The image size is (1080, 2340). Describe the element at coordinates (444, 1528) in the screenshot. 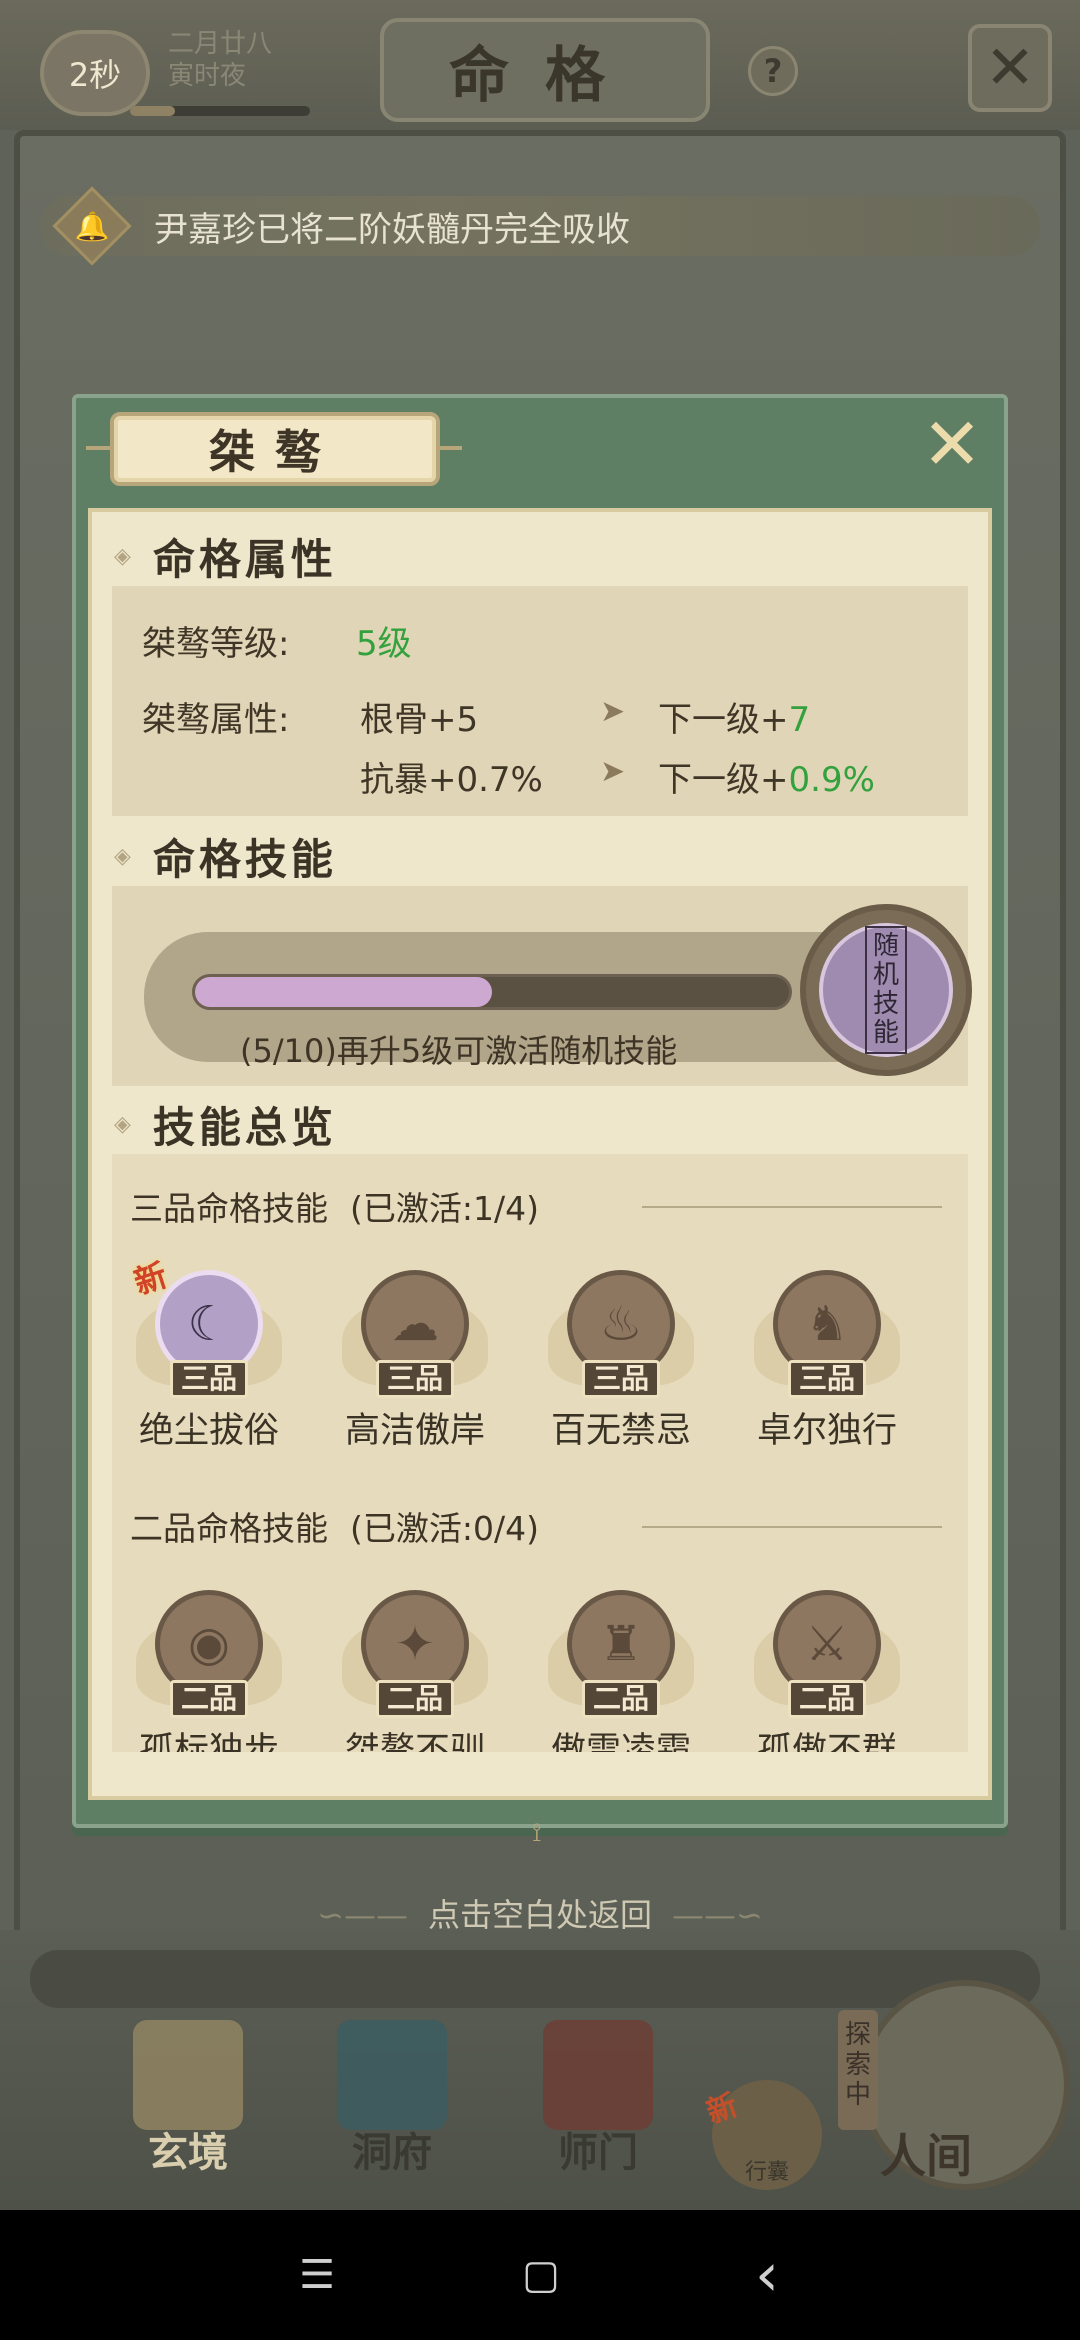

I see `tier-count: (已激活:0/4)` at that location.